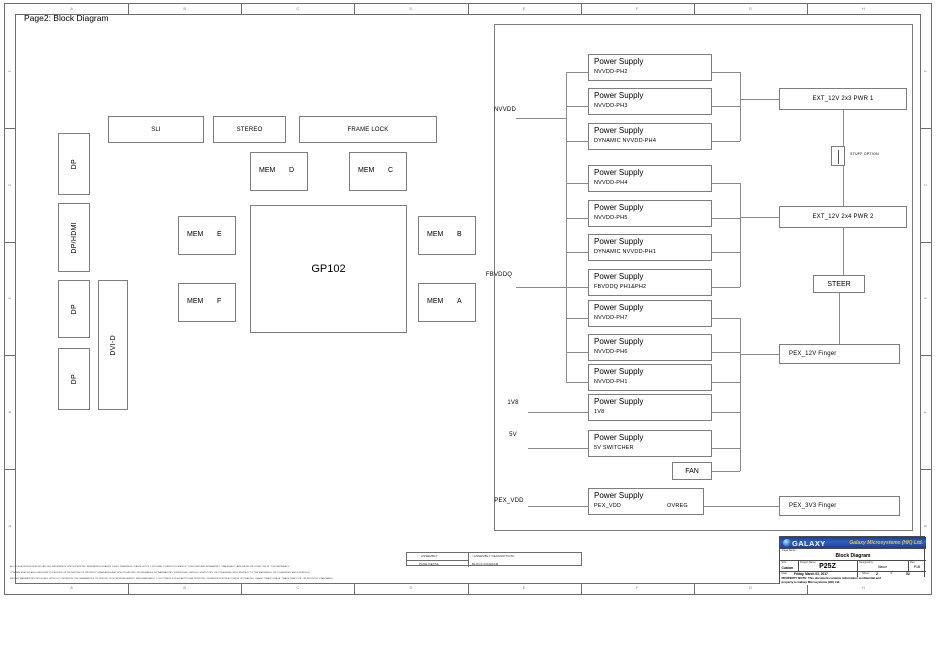  I want to click on date-key: Date:, so click(784, 573).